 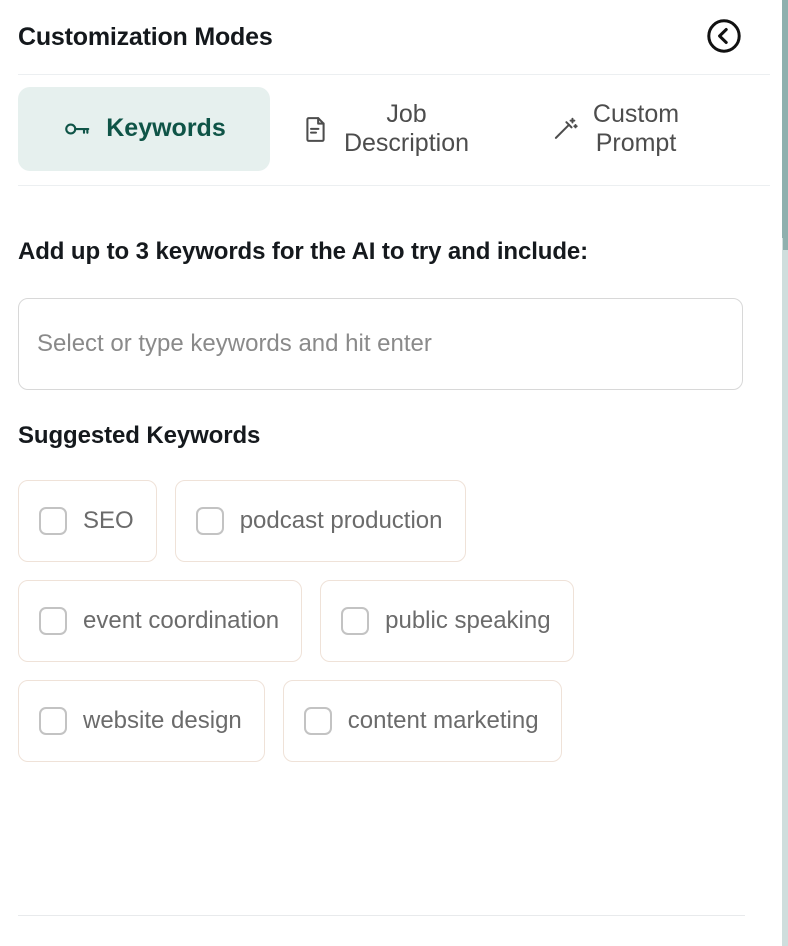 What do you see at coordinates (394, 37) in the screenshot?
I see `panel-header: Customization Modes` at bounding box center [394, 37].